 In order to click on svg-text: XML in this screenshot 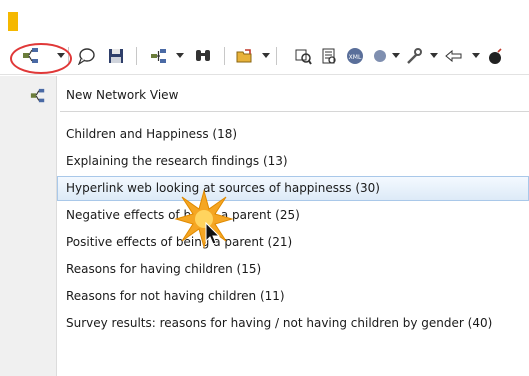, I will do `click(355, 57)`.